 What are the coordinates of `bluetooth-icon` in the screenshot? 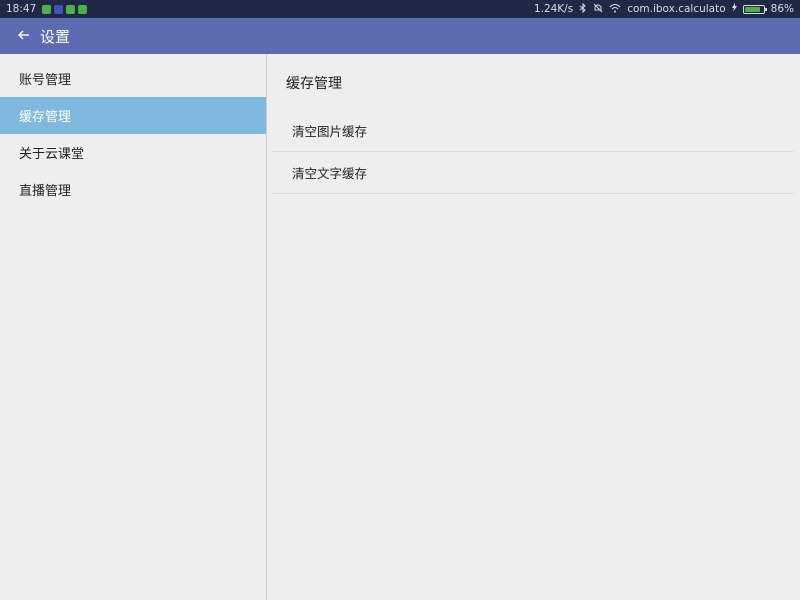 It's located at (583, 9).